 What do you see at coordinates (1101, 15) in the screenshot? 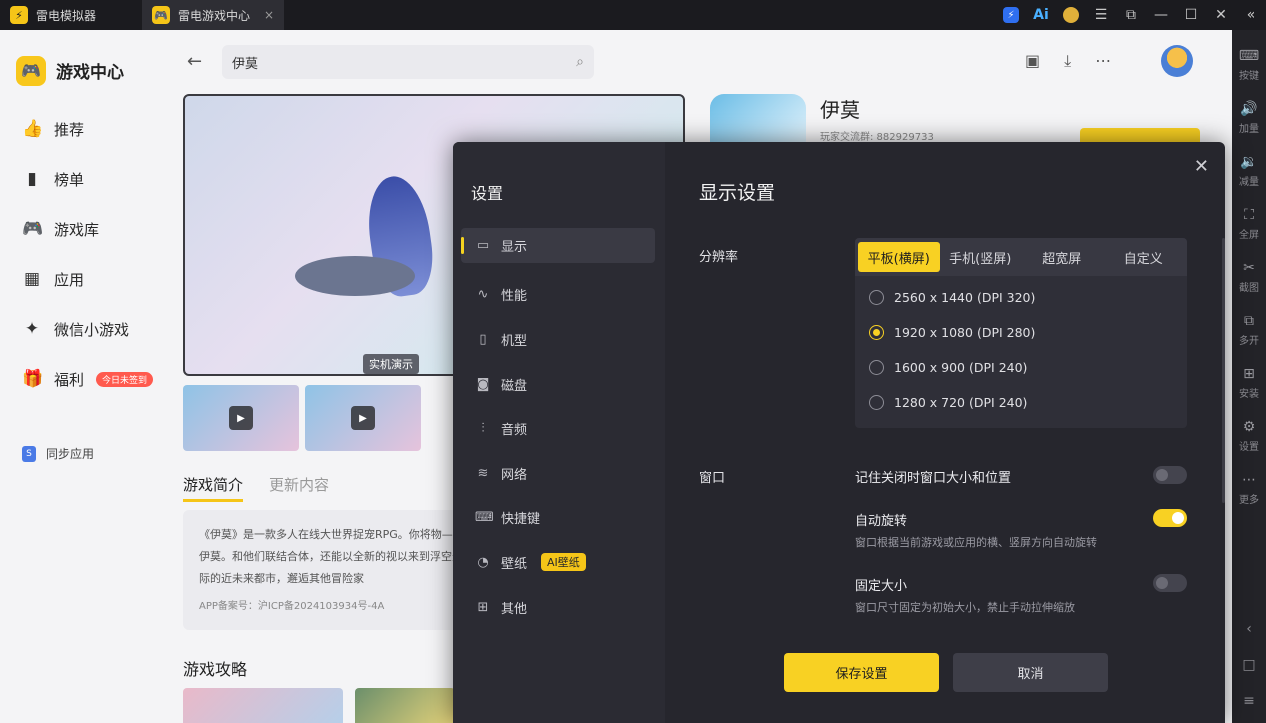
I see `menu-icon: ☰` at bounding box center [1101, 15].